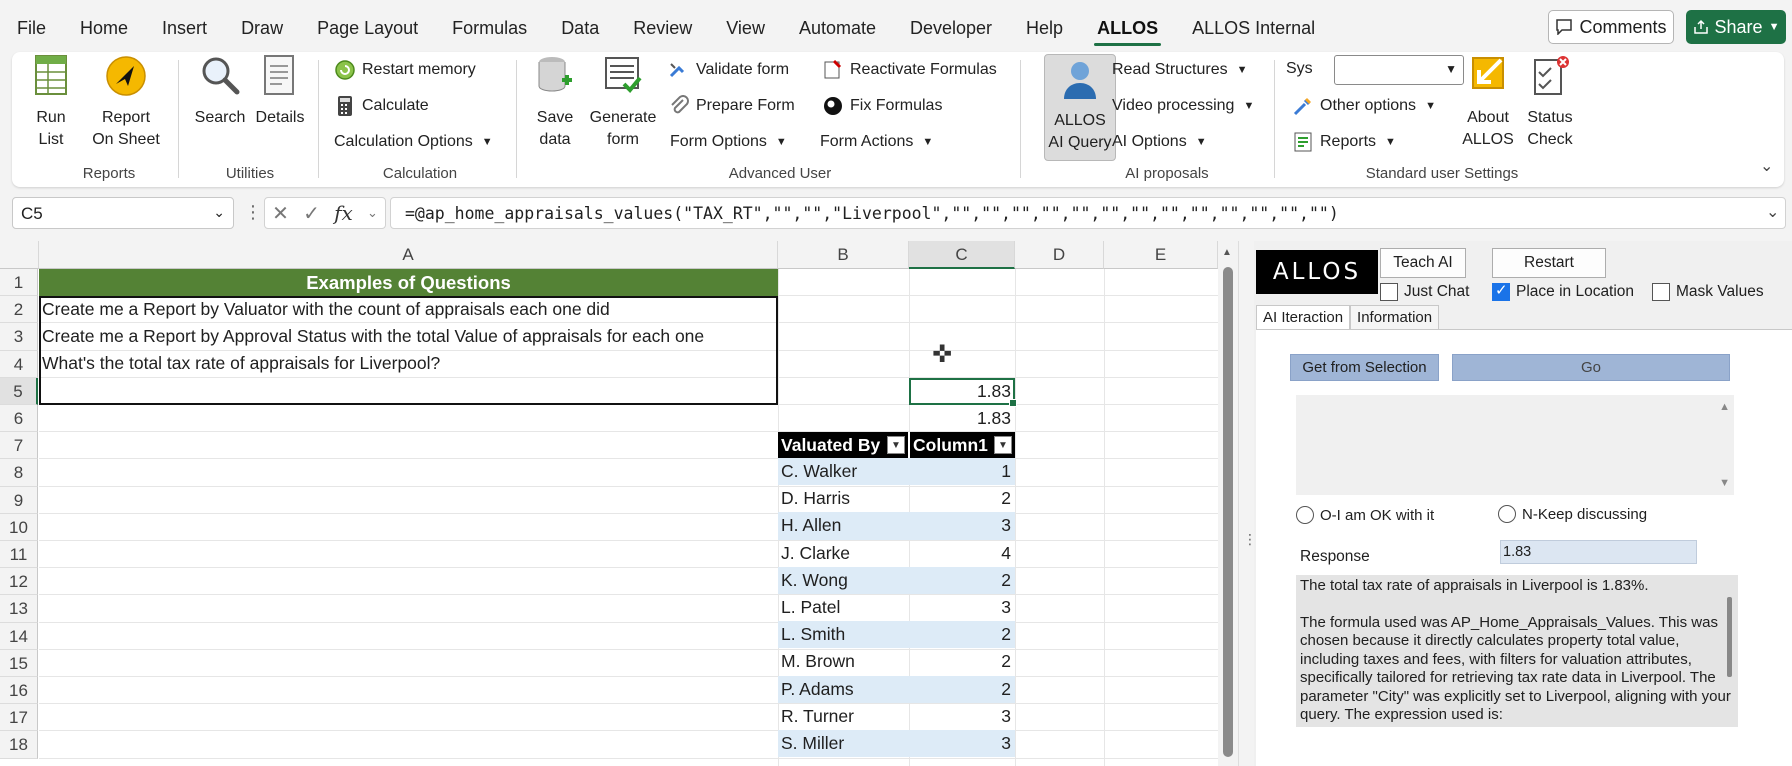 The height and width of the screenshot is (766, 1792). What do you see at coordinates (843, 255) in the screenshot?
I see `column-header-b: B` at bounding box center [843, 255].